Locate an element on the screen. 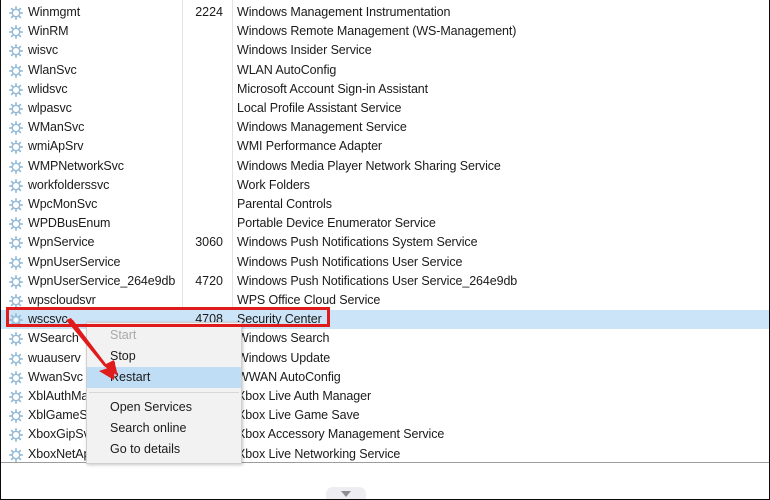 This screenshot has height=500, width=770. service-name: wuauserv is located at coordinates (54, 357).